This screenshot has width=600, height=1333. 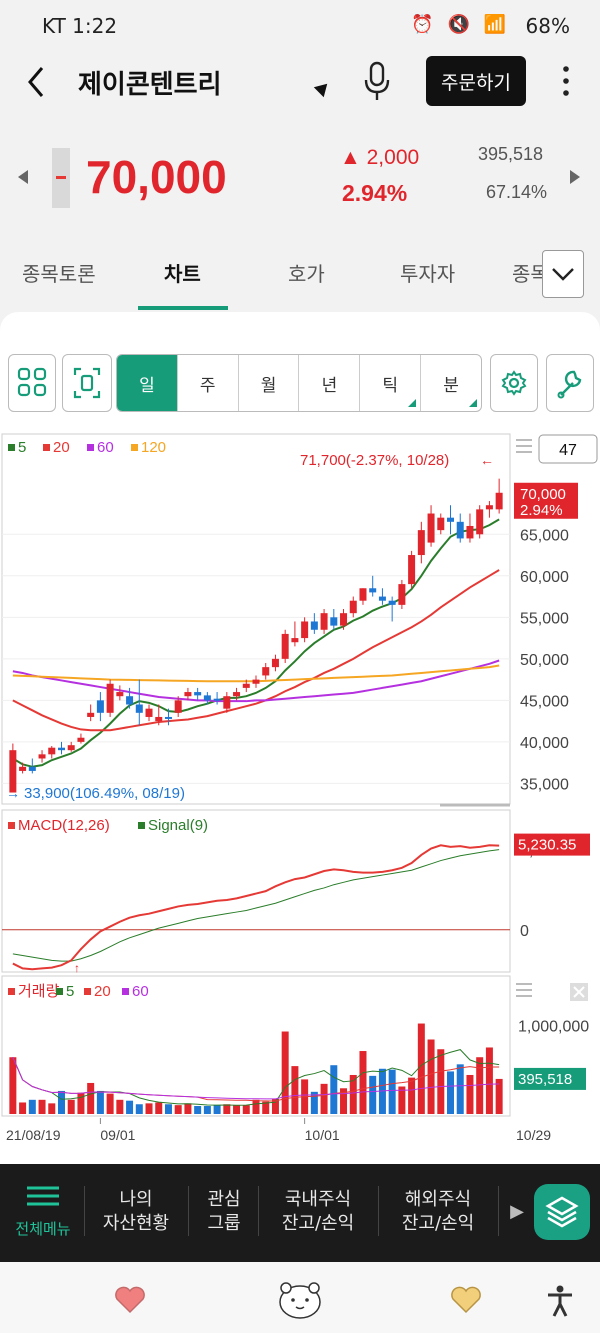 I want to click on chart-settings-button, so click(x=514, y=383).